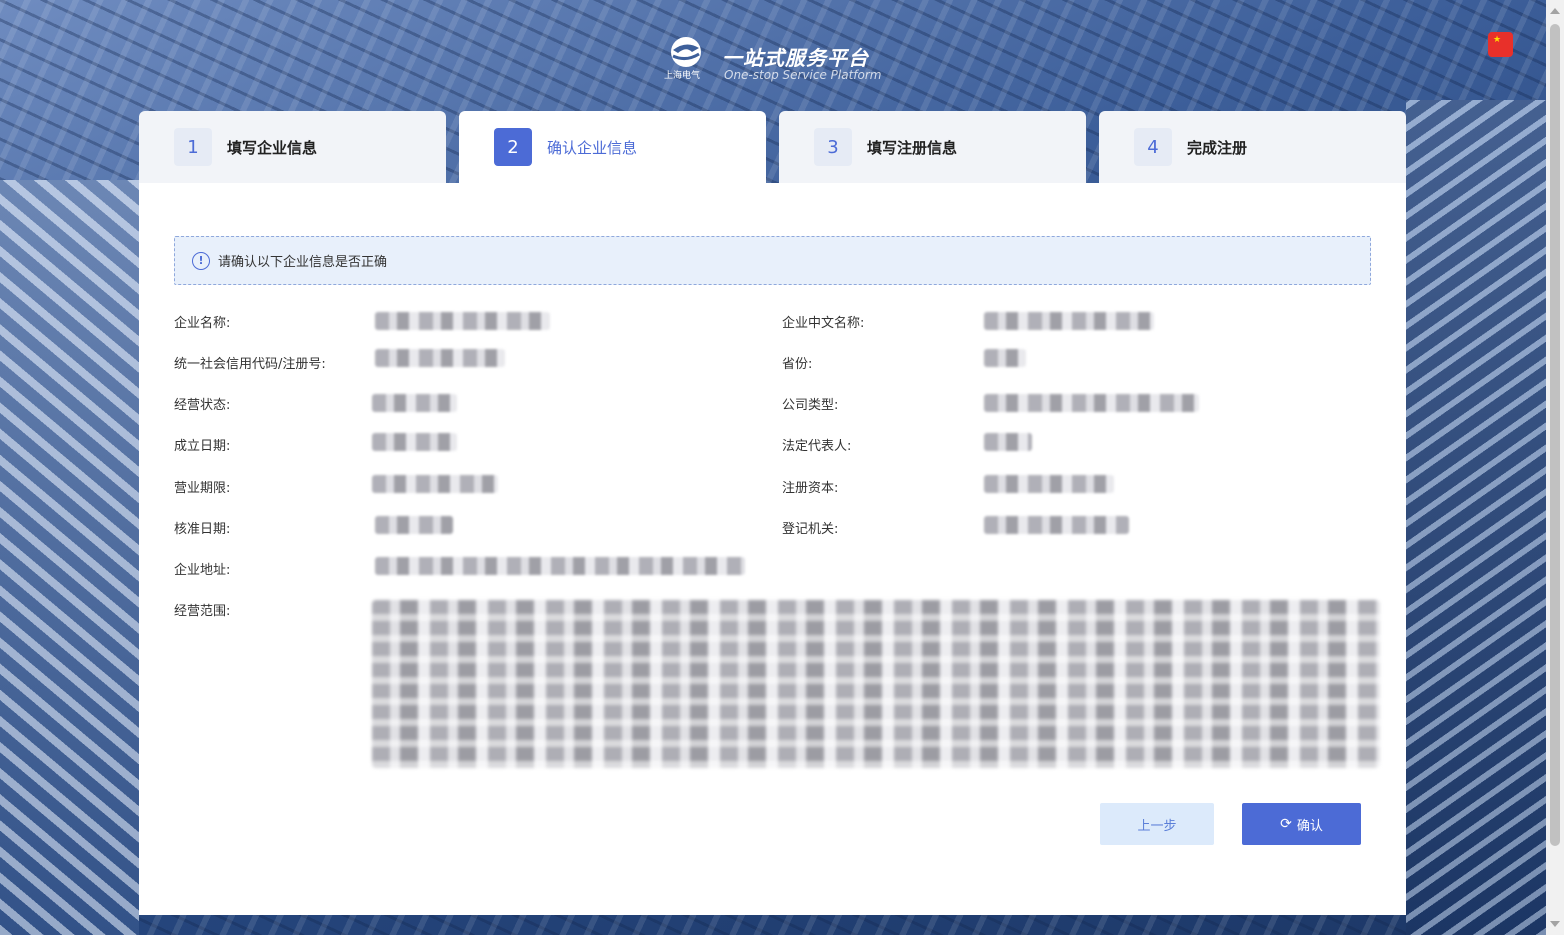  I want to click on value-address-redacted, so click(560, 566).